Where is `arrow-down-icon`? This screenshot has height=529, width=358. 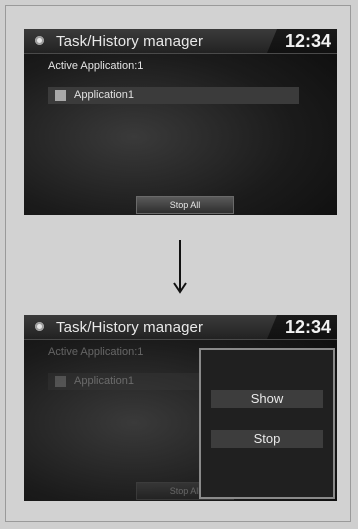 arrow-down-icon is located at coordinates (180, 267).